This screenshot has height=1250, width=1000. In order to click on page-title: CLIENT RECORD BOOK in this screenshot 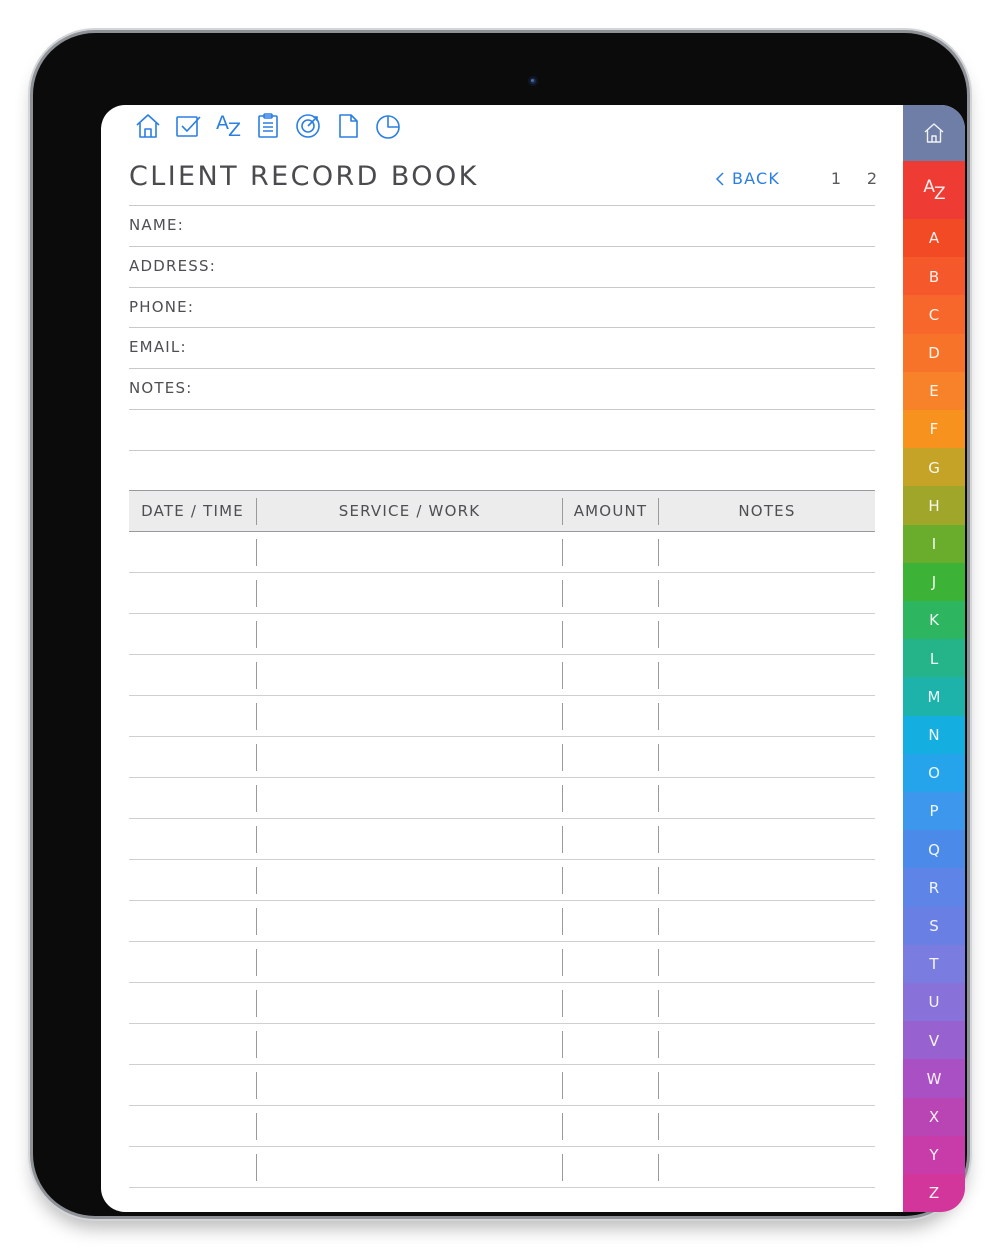, I will do `click(304, 176)`.